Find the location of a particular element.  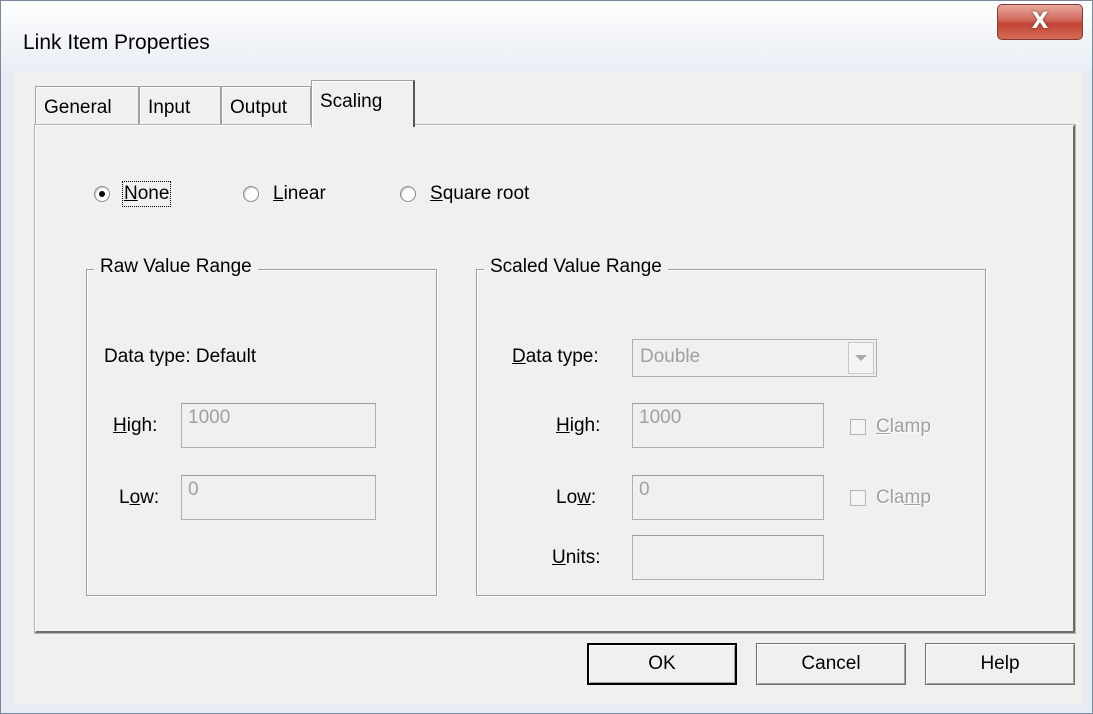

chevron-down-icon is located at coordinates (861, 358).